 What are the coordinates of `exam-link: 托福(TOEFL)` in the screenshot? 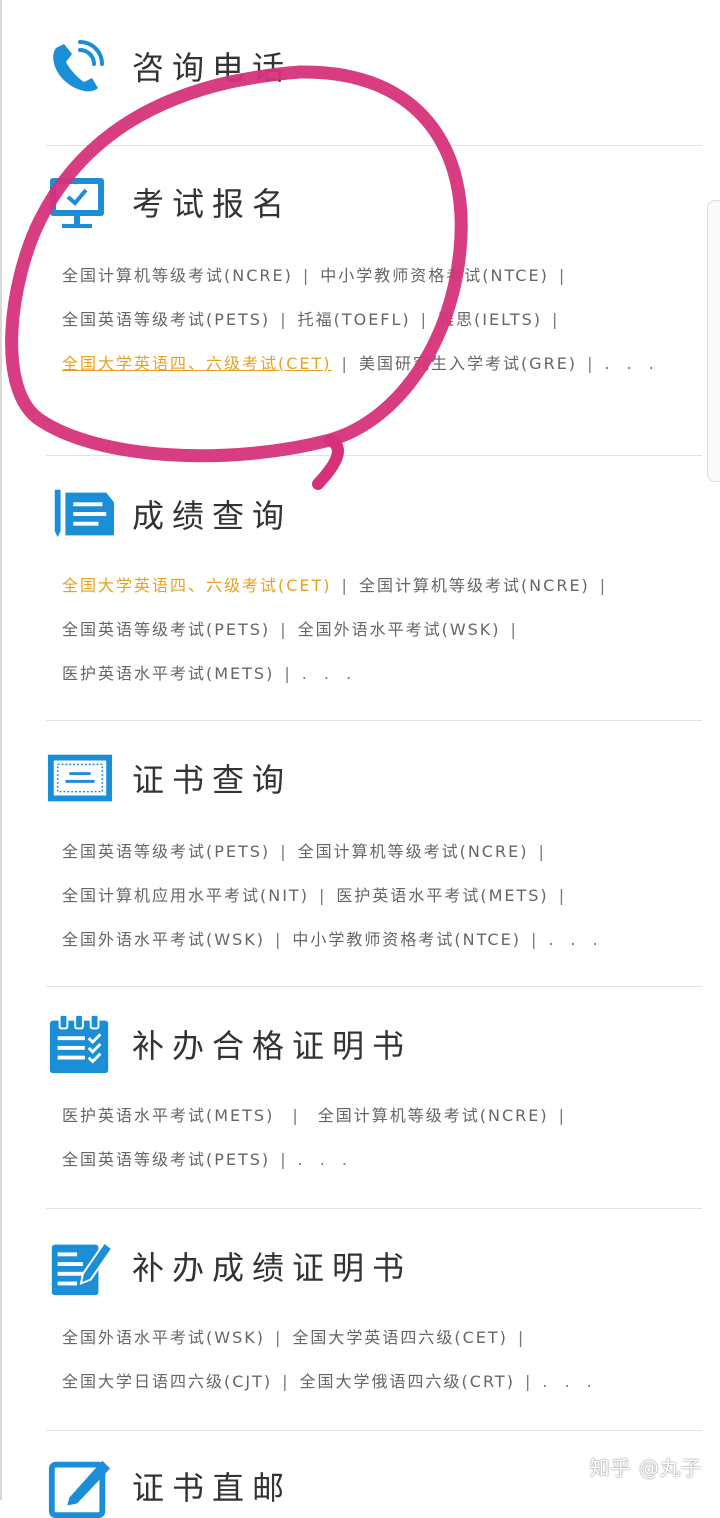 It's located at (354, 319).